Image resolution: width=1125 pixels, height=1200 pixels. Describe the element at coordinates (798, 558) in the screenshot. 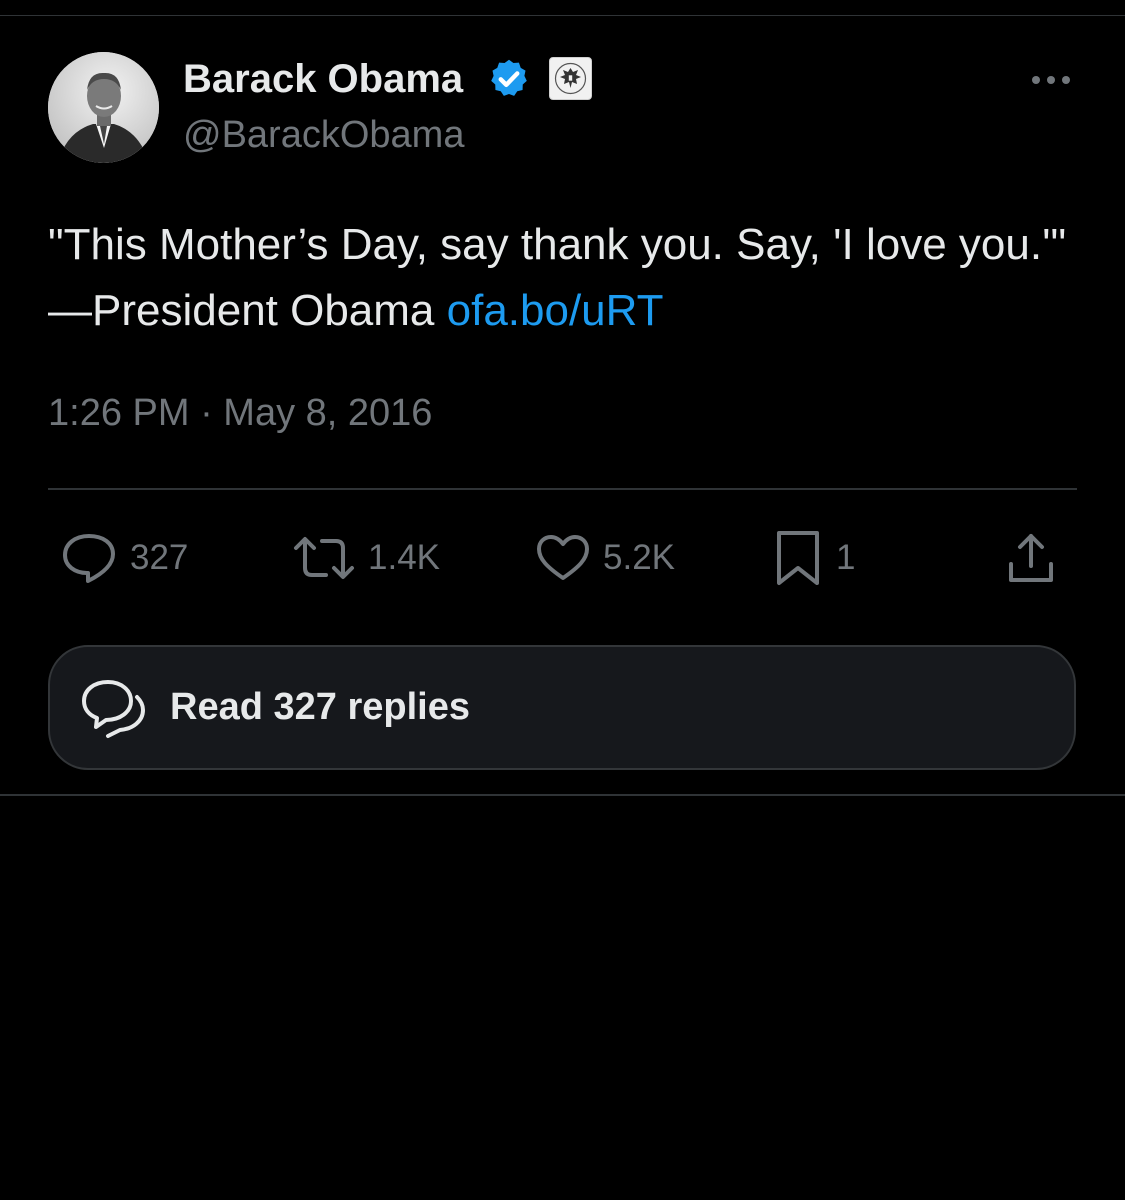

I see `bookmark-icon` at that location.